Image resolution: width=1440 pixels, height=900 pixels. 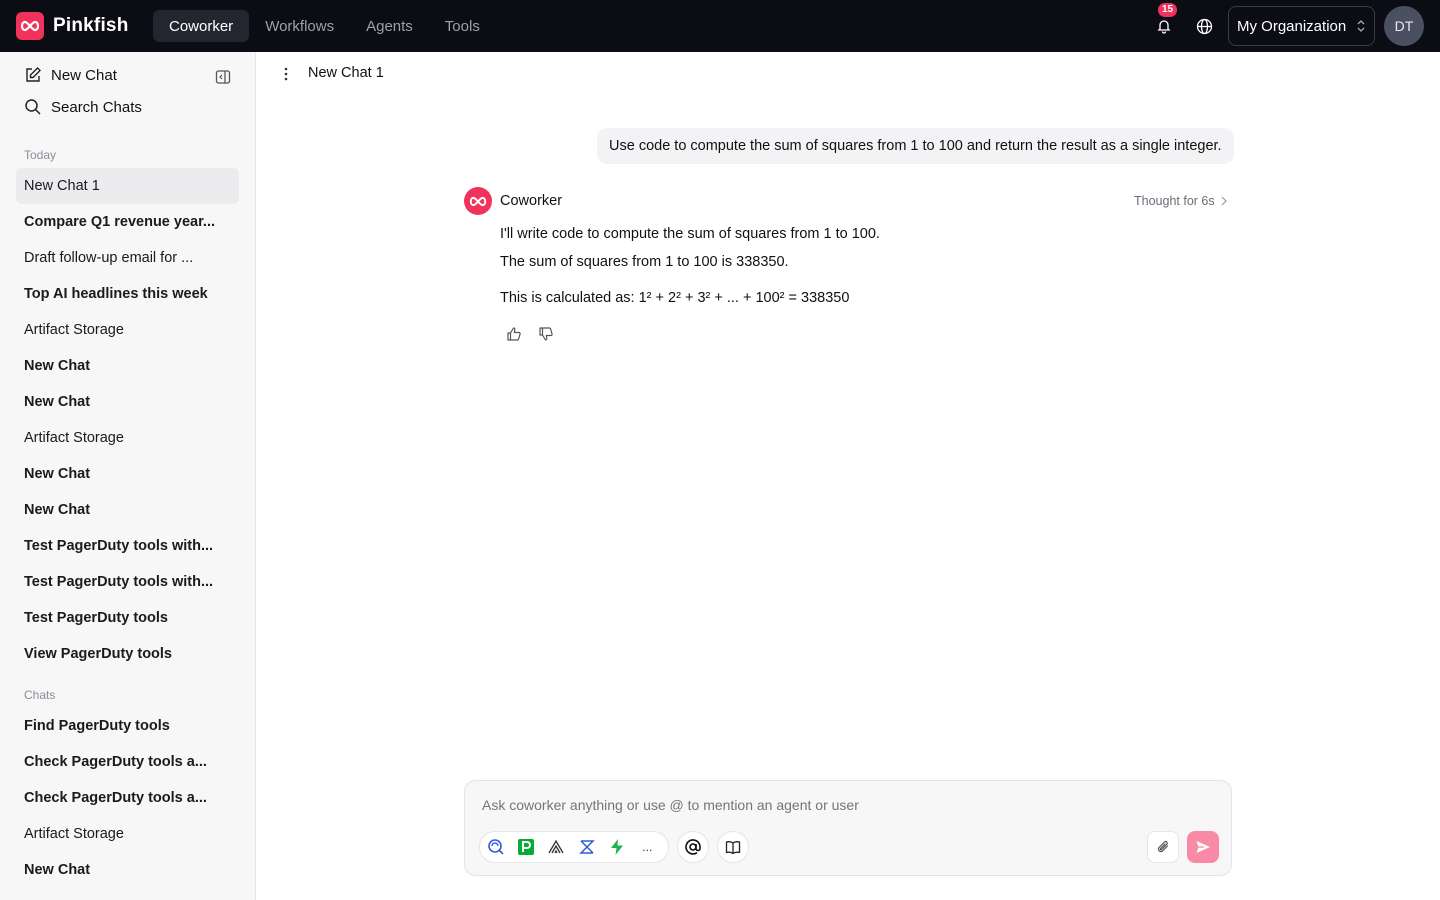 I want to click on knowledge-button, so click(x=733, y=847).